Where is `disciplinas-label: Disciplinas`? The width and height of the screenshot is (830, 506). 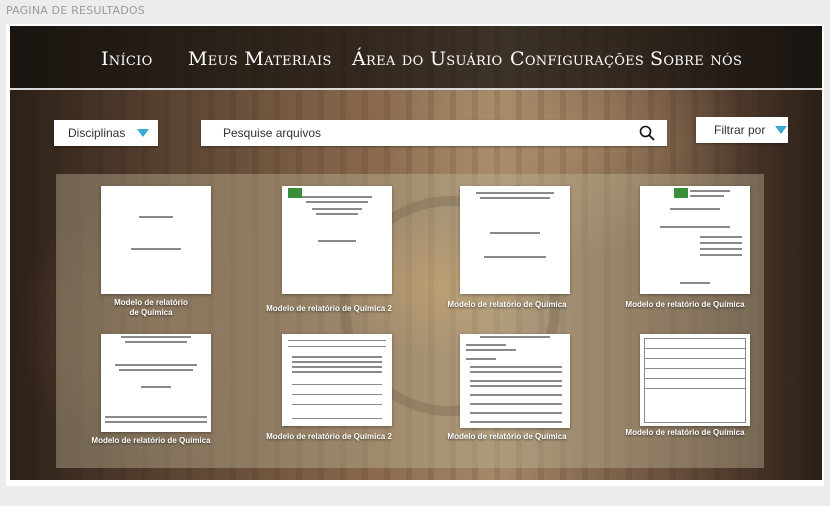 disciplinas-label: Disciplinas is located at coordinates (97, 133).